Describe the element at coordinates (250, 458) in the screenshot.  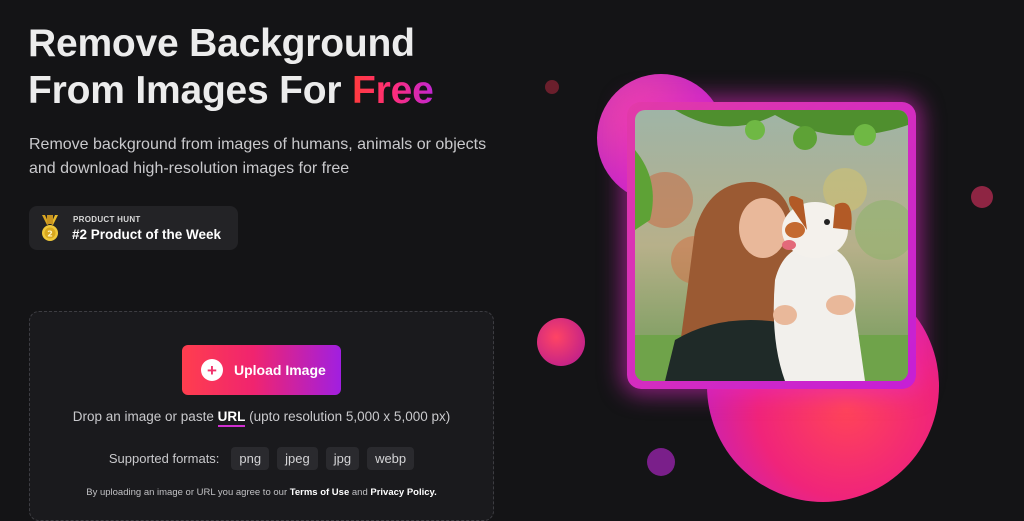
I see `format-chip-png: png` at that location.